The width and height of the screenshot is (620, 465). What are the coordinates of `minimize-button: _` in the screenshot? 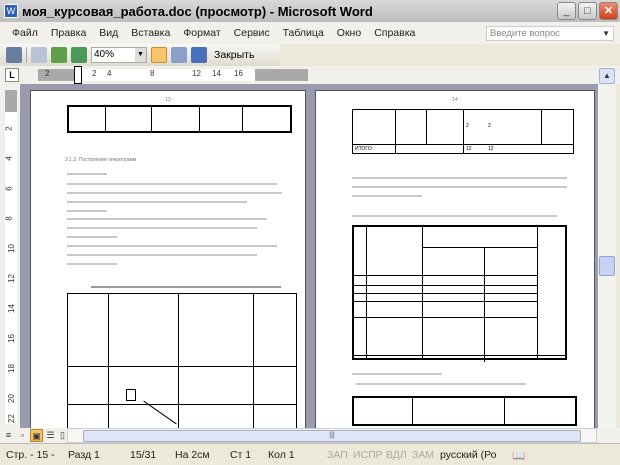 It's located at (566, 11).